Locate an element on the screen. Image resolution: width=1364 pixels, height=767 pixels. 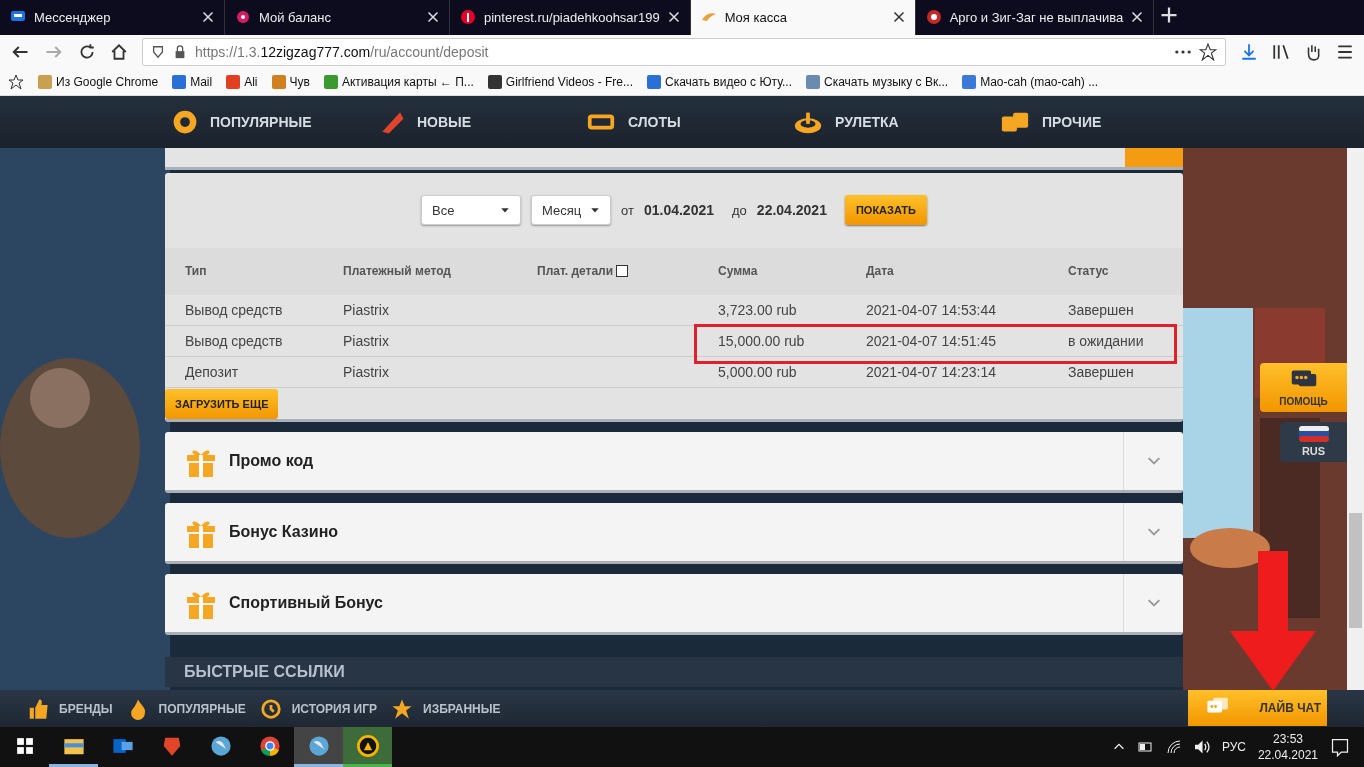
accordion-header: Спортивный Бонус is located at coordinates (674, 604).